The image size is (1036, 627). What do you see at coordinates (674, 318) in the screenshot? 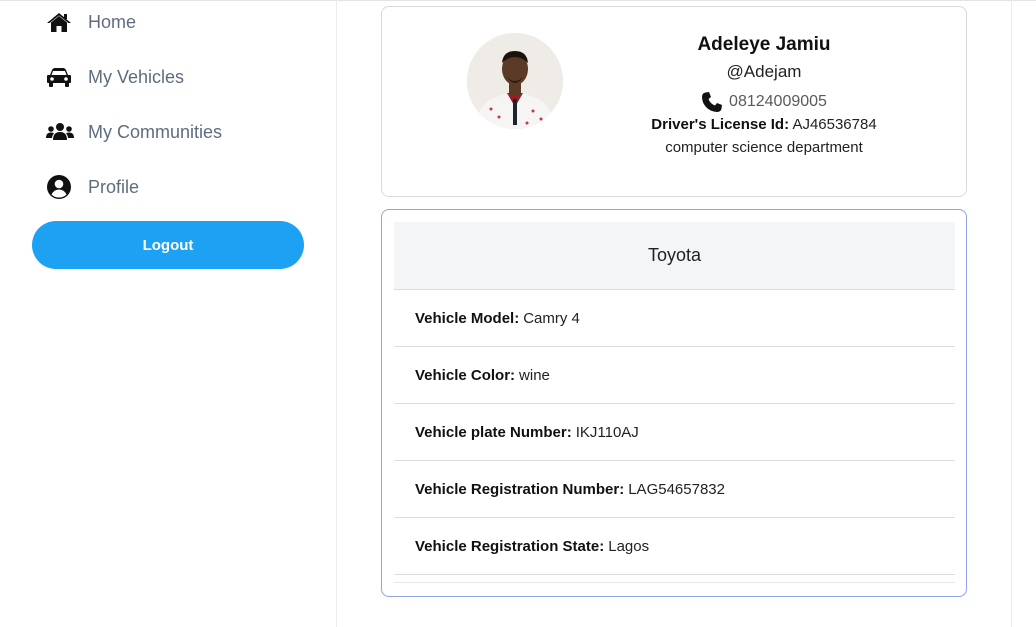
I see `vehicle-model-row: Vehicle Model: Camry 4` at bounding box center [674, 318].